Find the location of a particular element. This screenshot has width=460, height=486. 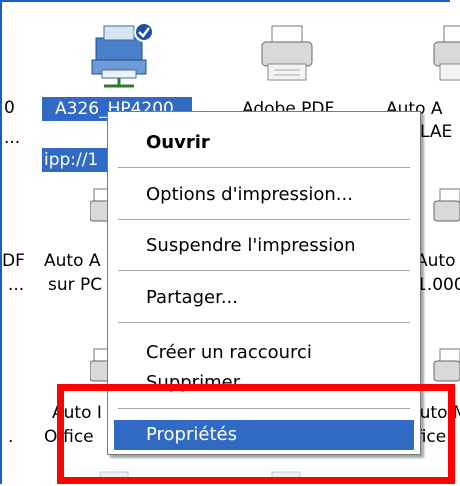

printer-label-partial: DF is located at coordinates (13, 261).